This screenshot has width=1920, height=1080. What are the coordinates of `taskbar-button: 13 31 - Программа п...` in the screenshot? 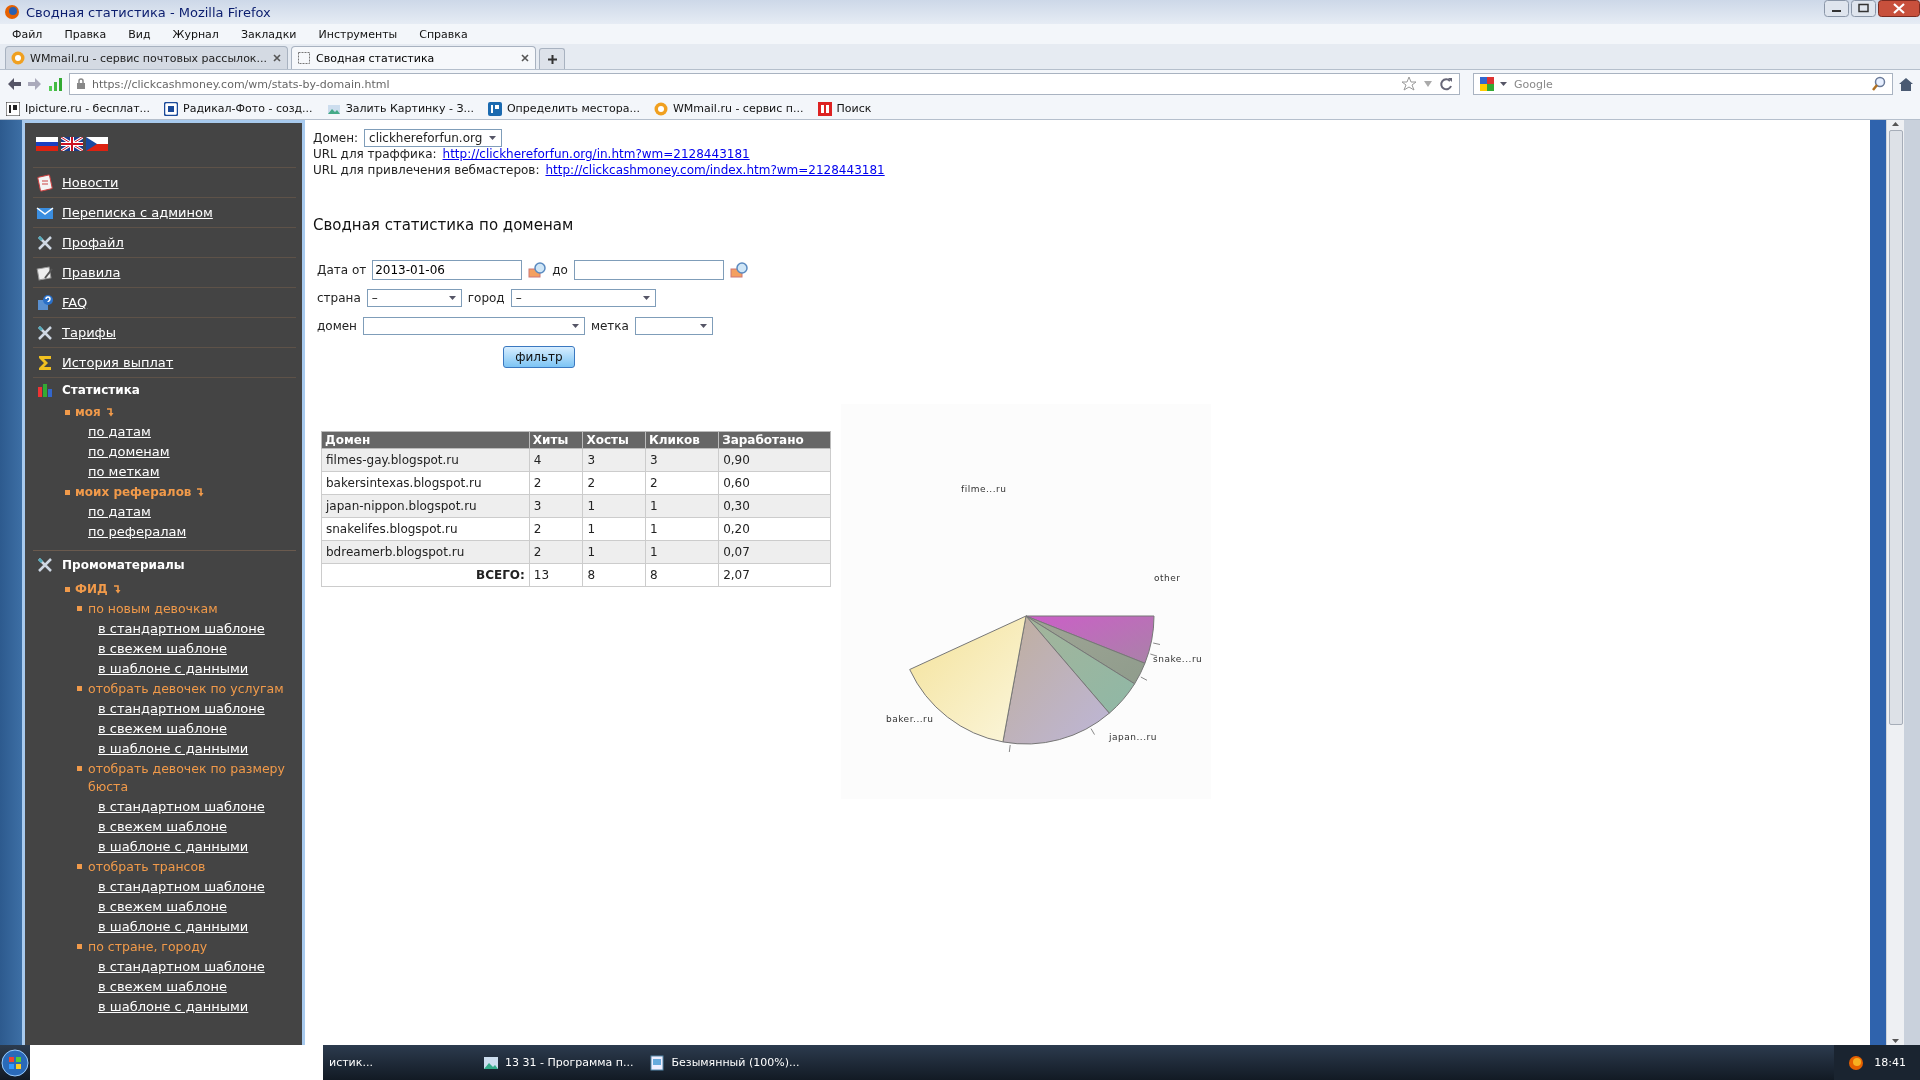 It's located at (558, 1062).